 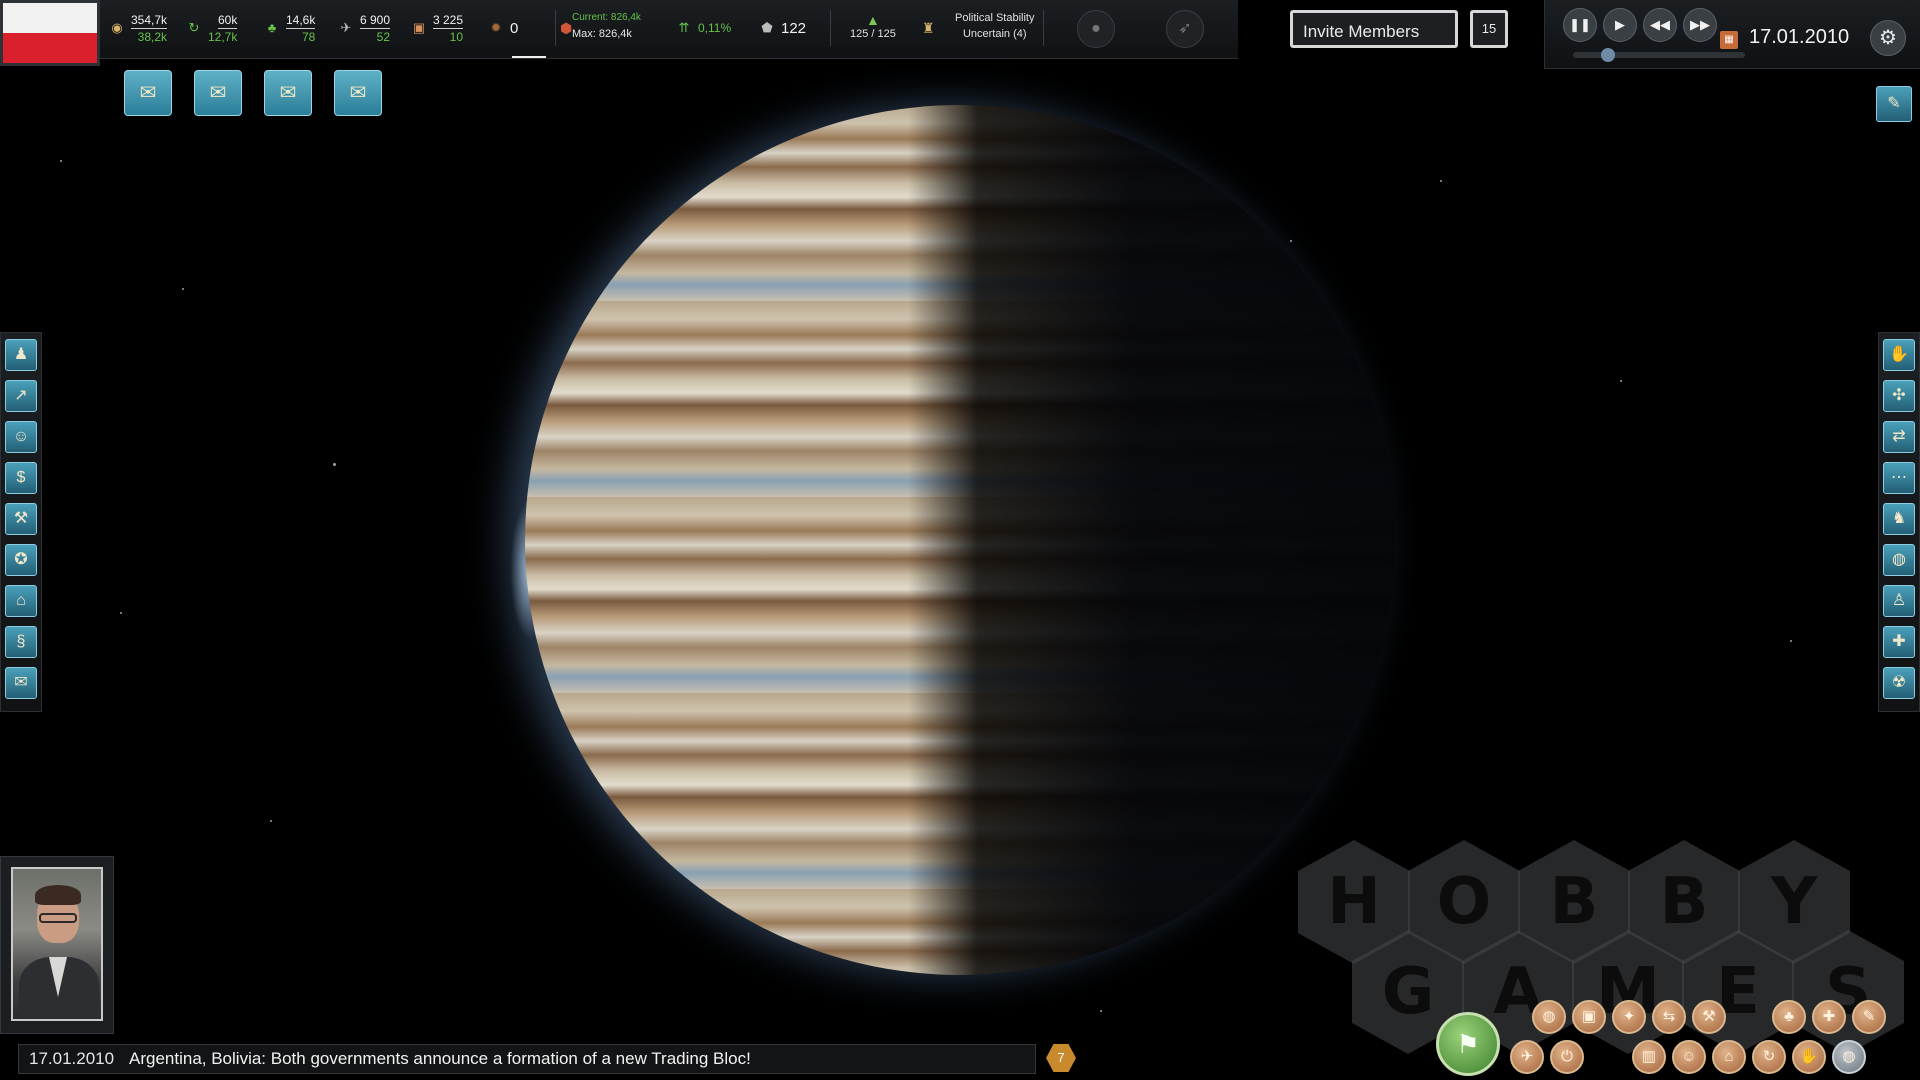 What do you see at coordinates (1061, 1058) in the screenshot?
I see `news-count-badge: 7` at bounding box center [1061, 1058].